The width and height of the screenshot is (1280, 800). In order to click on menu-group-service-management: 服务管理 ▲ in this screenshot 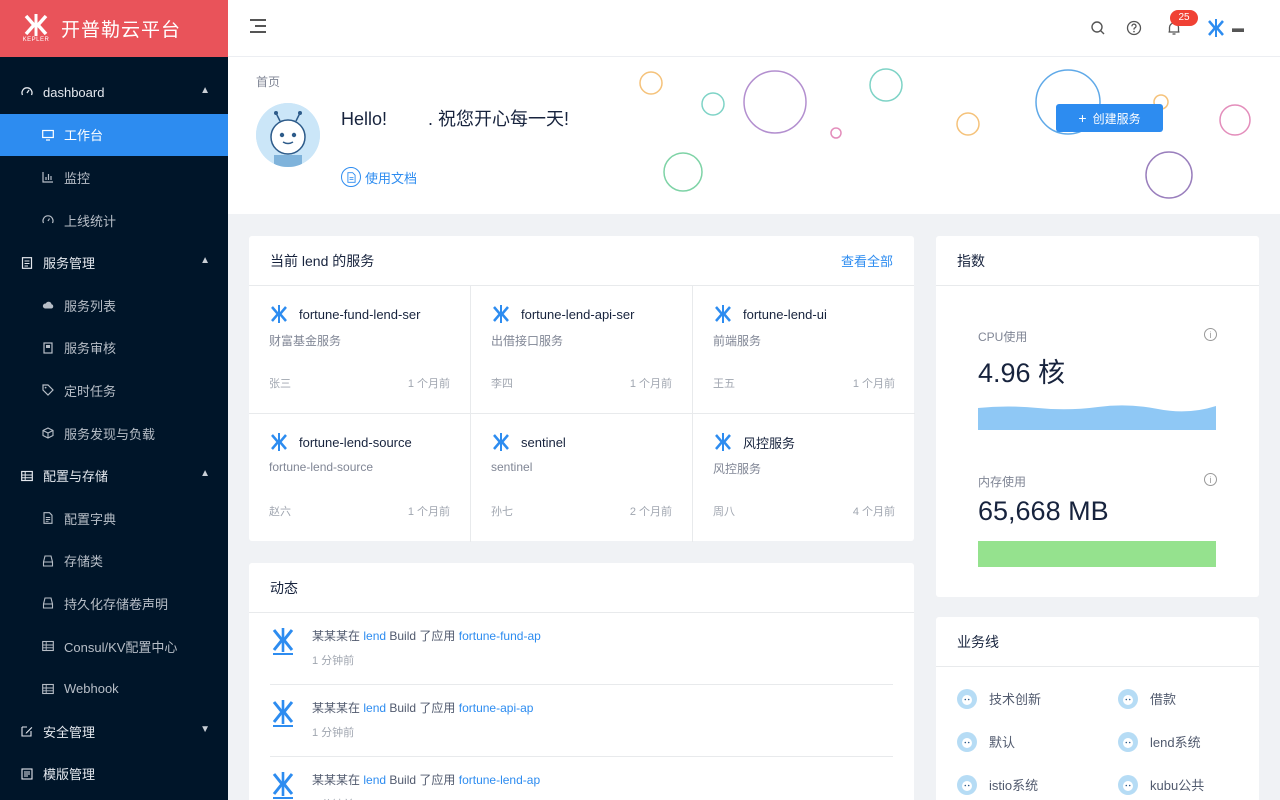, I will do `click(114, 262)`.